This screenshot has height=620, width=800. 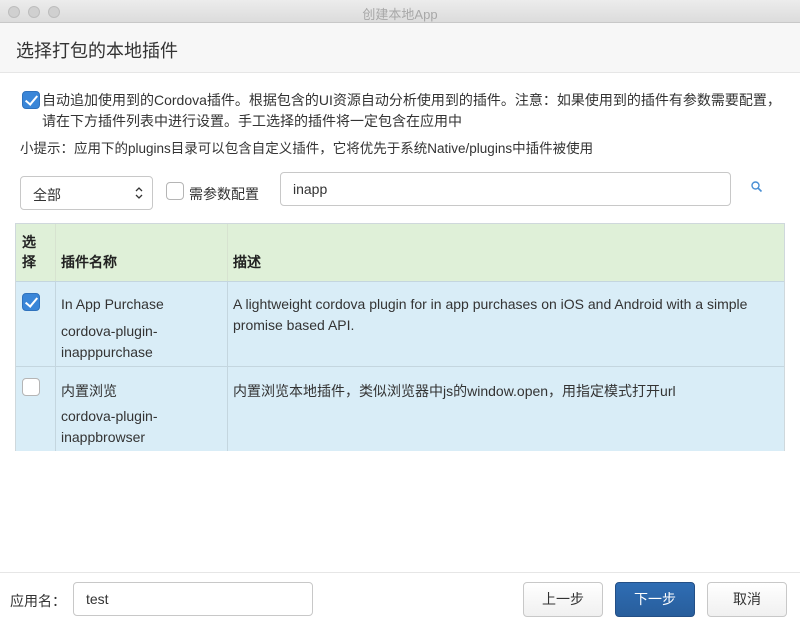 I want to click on window-titlebar: 创建本地App, so click(x=400, y=11).